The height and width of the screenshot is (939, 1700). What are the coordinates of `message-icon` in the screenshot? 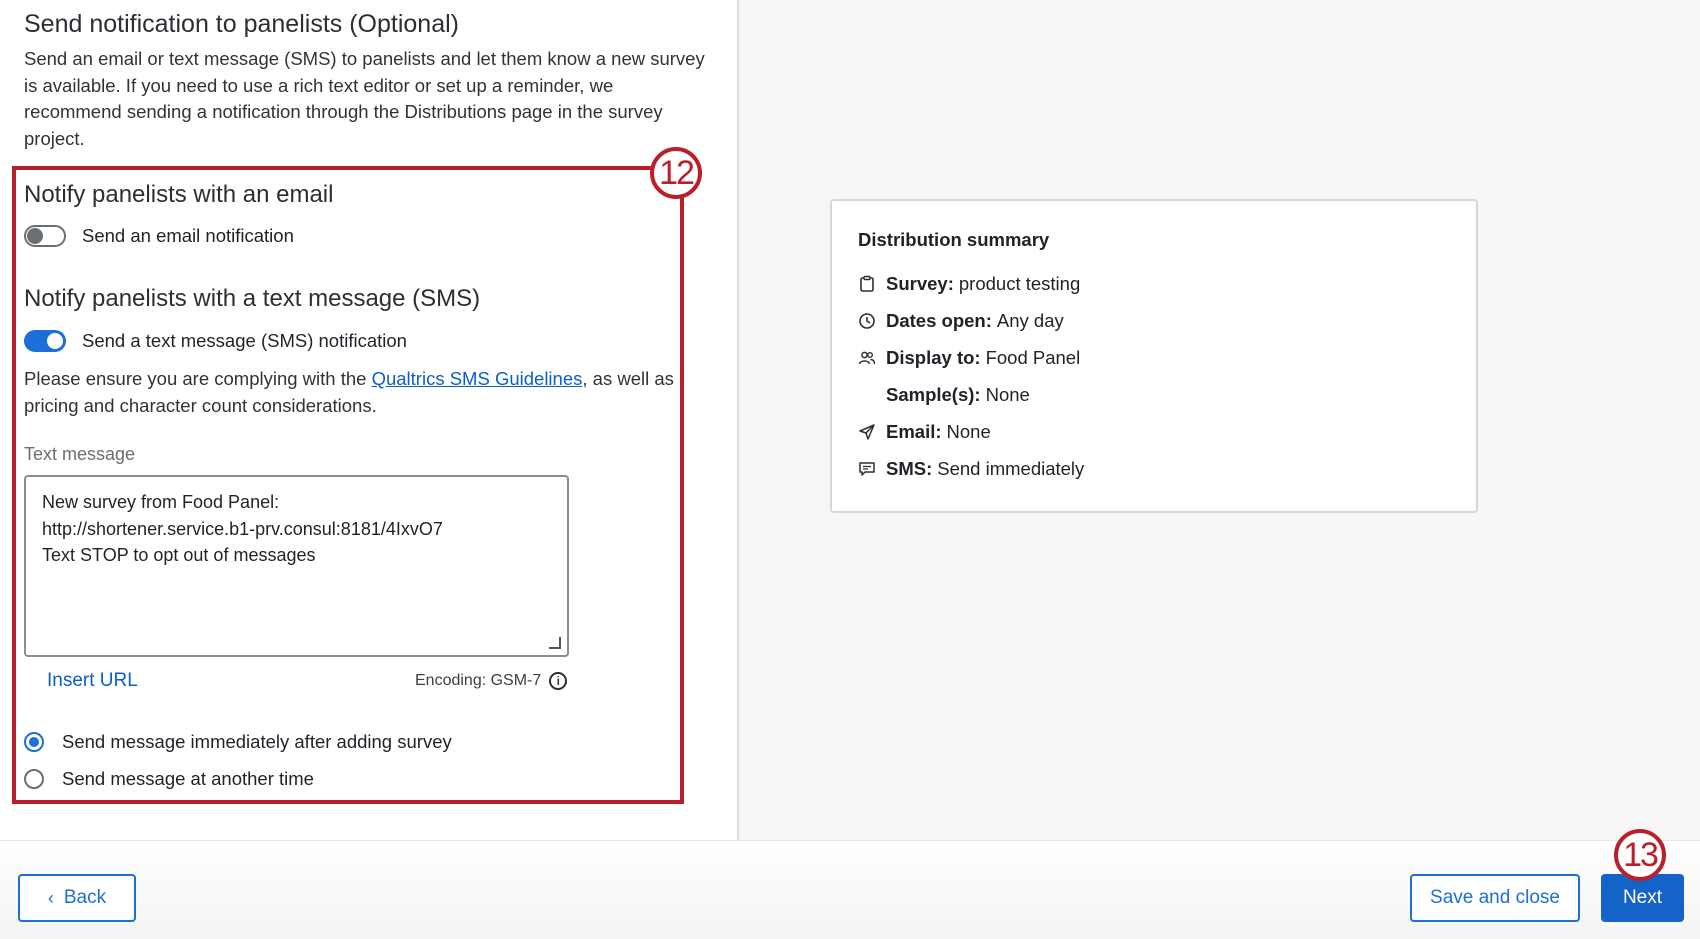 It's located at (867, 469).